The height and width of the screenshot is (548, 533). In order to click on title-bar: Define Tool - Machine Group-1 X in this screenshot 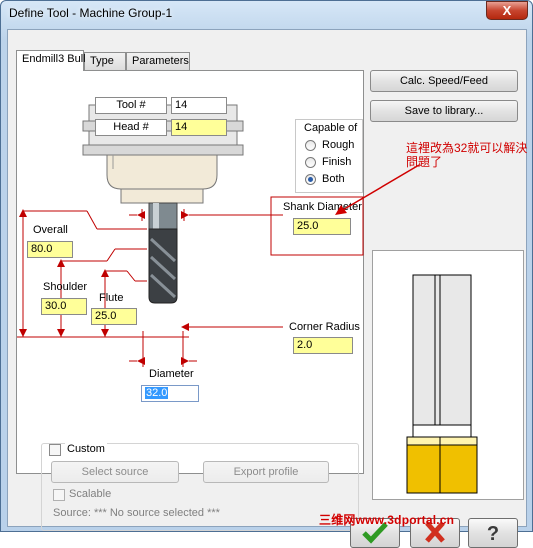, I will do `click(267, 14)`.